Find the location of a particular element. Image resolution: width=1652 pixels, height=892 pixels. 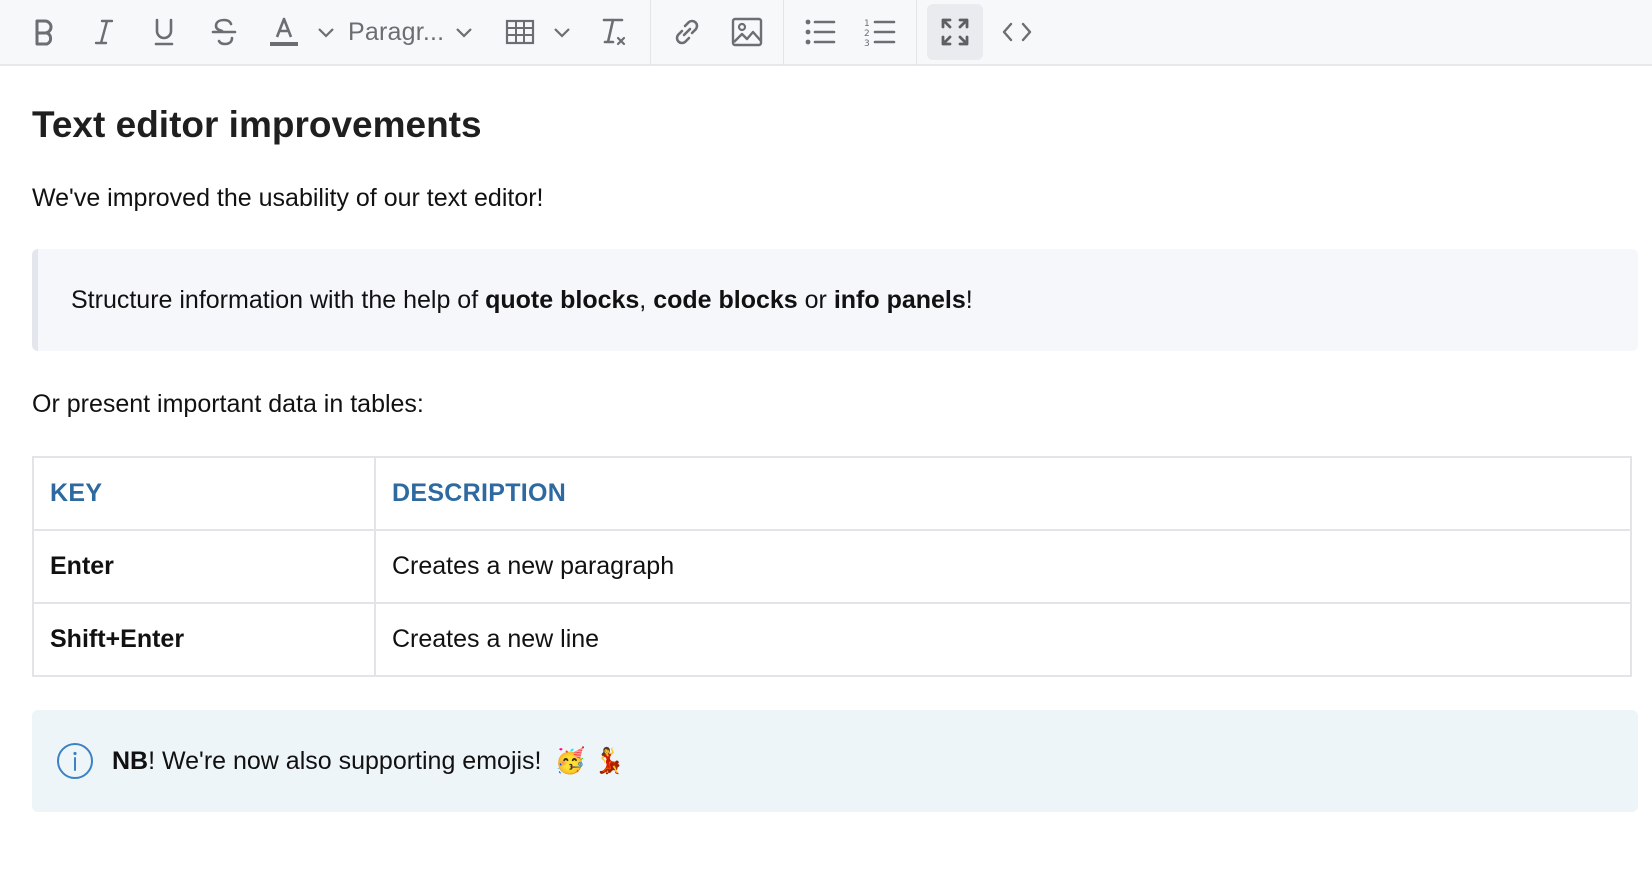

quote-text-part: or is located at coordinates (815, 299).